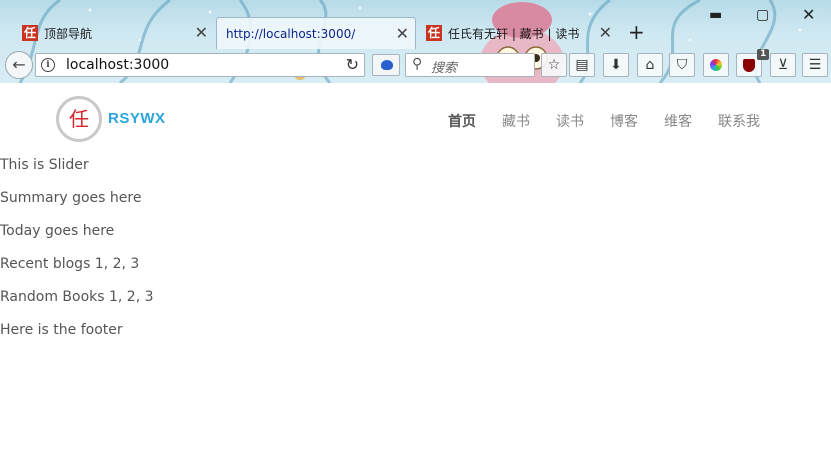 This screenshot has height=469, width=831. Describe the element at coordinates (118, 33) in the screenshot. I see `tab-top-nav: 任 顶部导航 ✕` at that location.